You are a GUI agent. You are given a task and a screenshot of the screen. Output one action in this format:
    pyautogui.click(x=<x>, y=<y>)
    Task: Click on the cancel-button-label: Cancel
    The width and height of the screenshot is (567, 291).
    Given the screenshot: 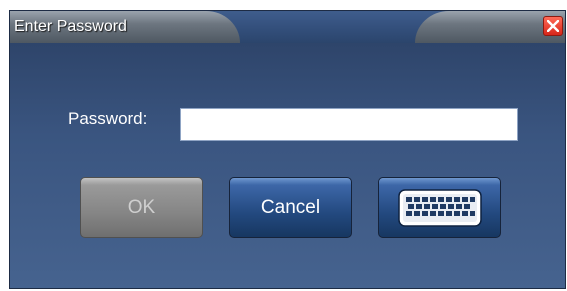 What is the action you would take?
    pyautogui.click(x=290, y=207)
    